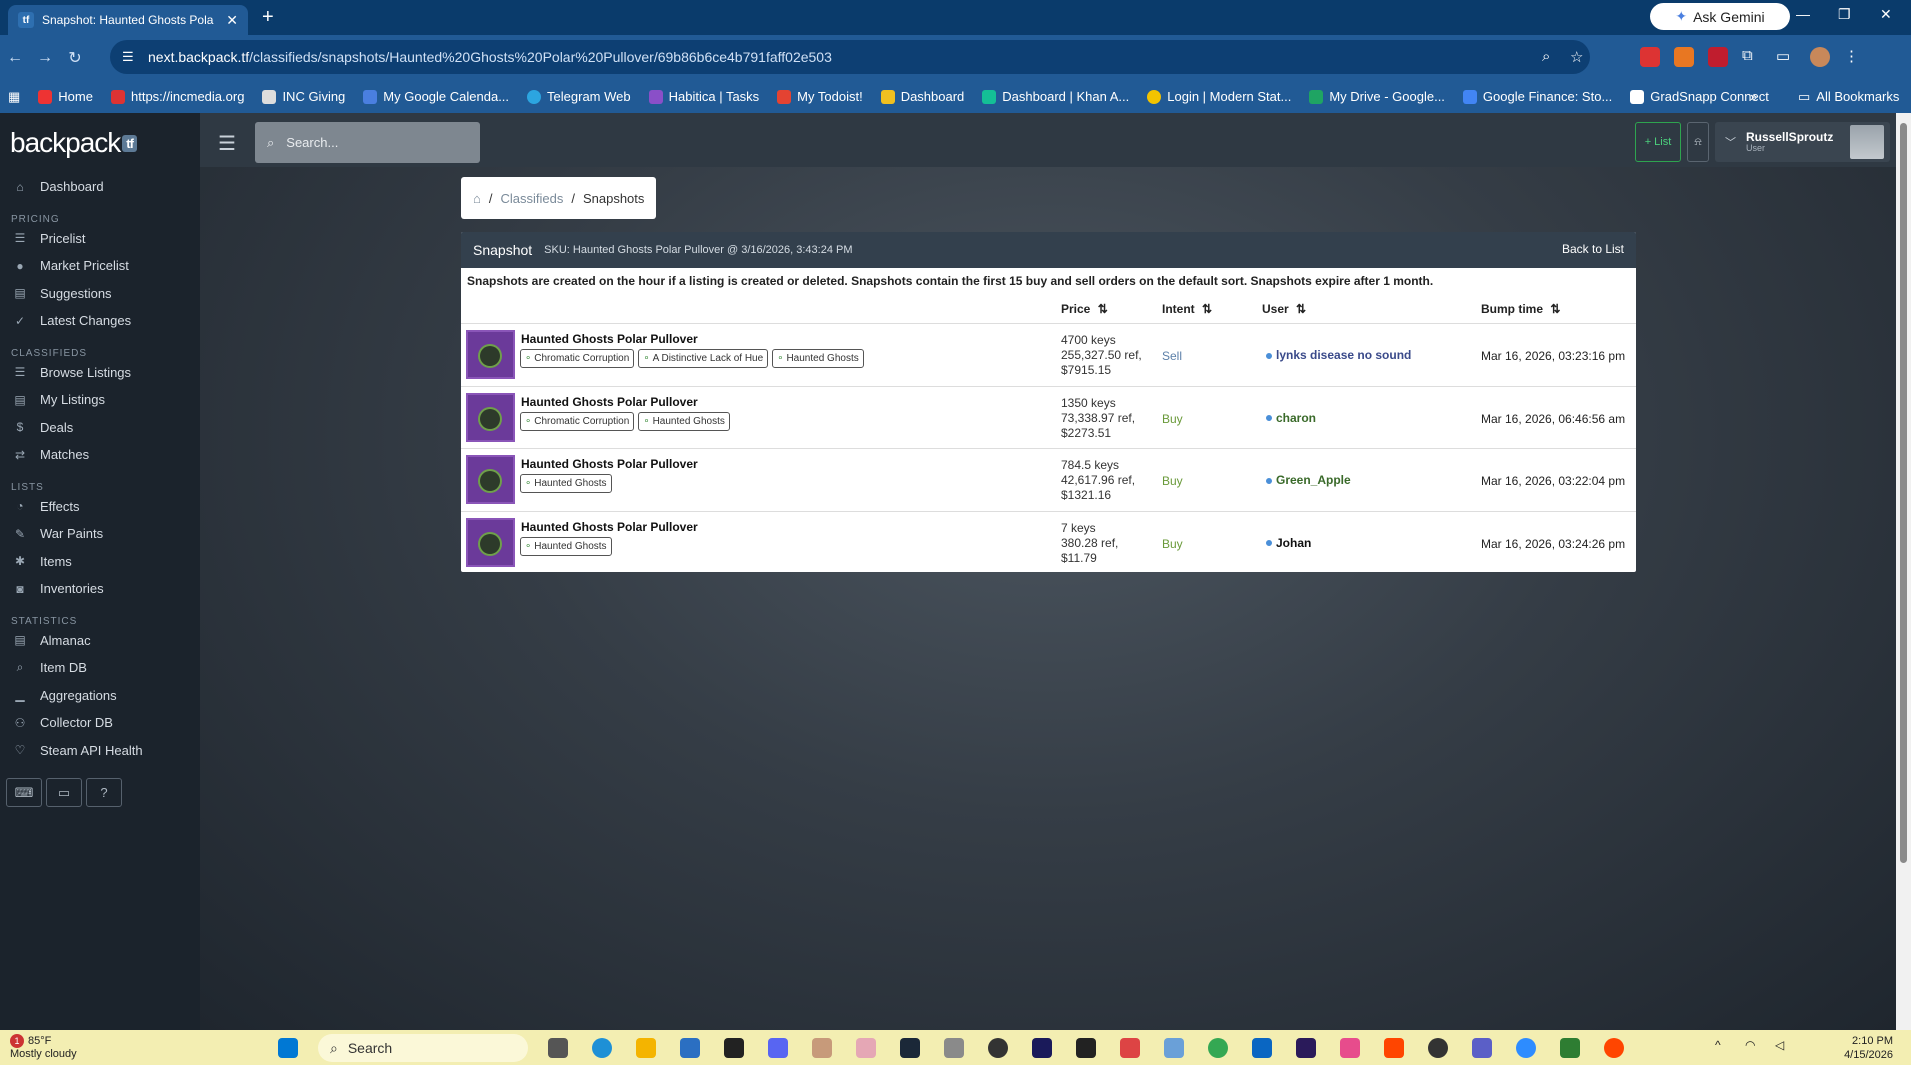  What do you see at coordinates (1753, 96) in the screenshot?
I see `more-bookmarks-icon: »` at bounding box center [1753, 96].